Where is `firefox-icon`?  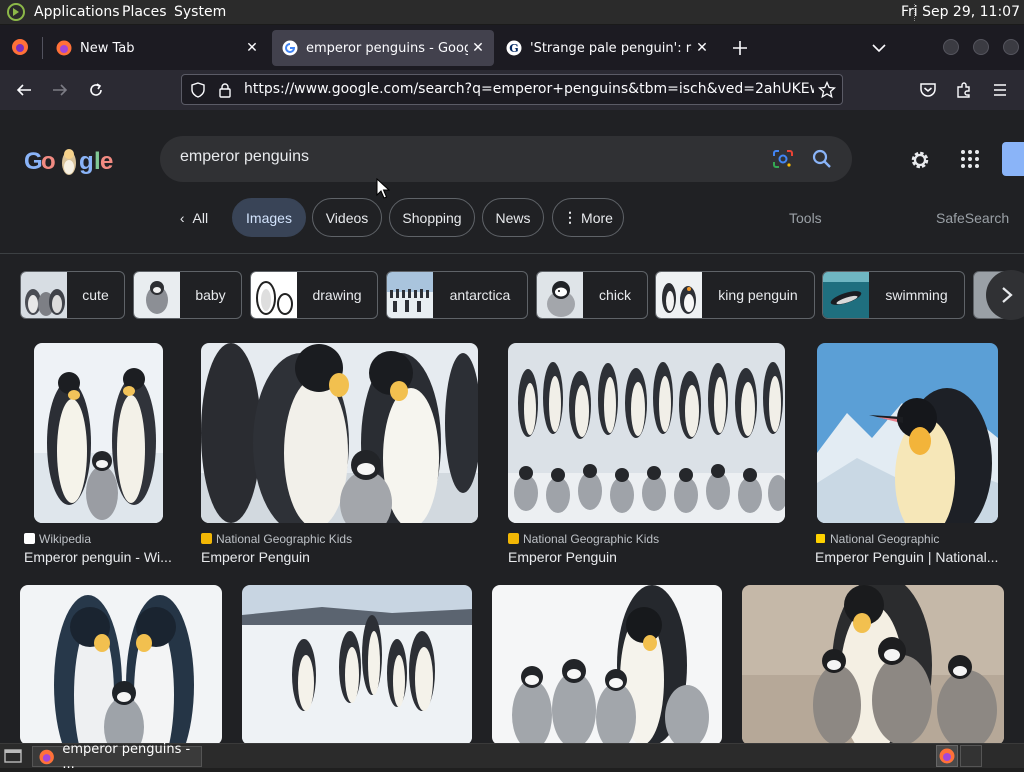
firefox-icon is located at coordinates (64, 48).